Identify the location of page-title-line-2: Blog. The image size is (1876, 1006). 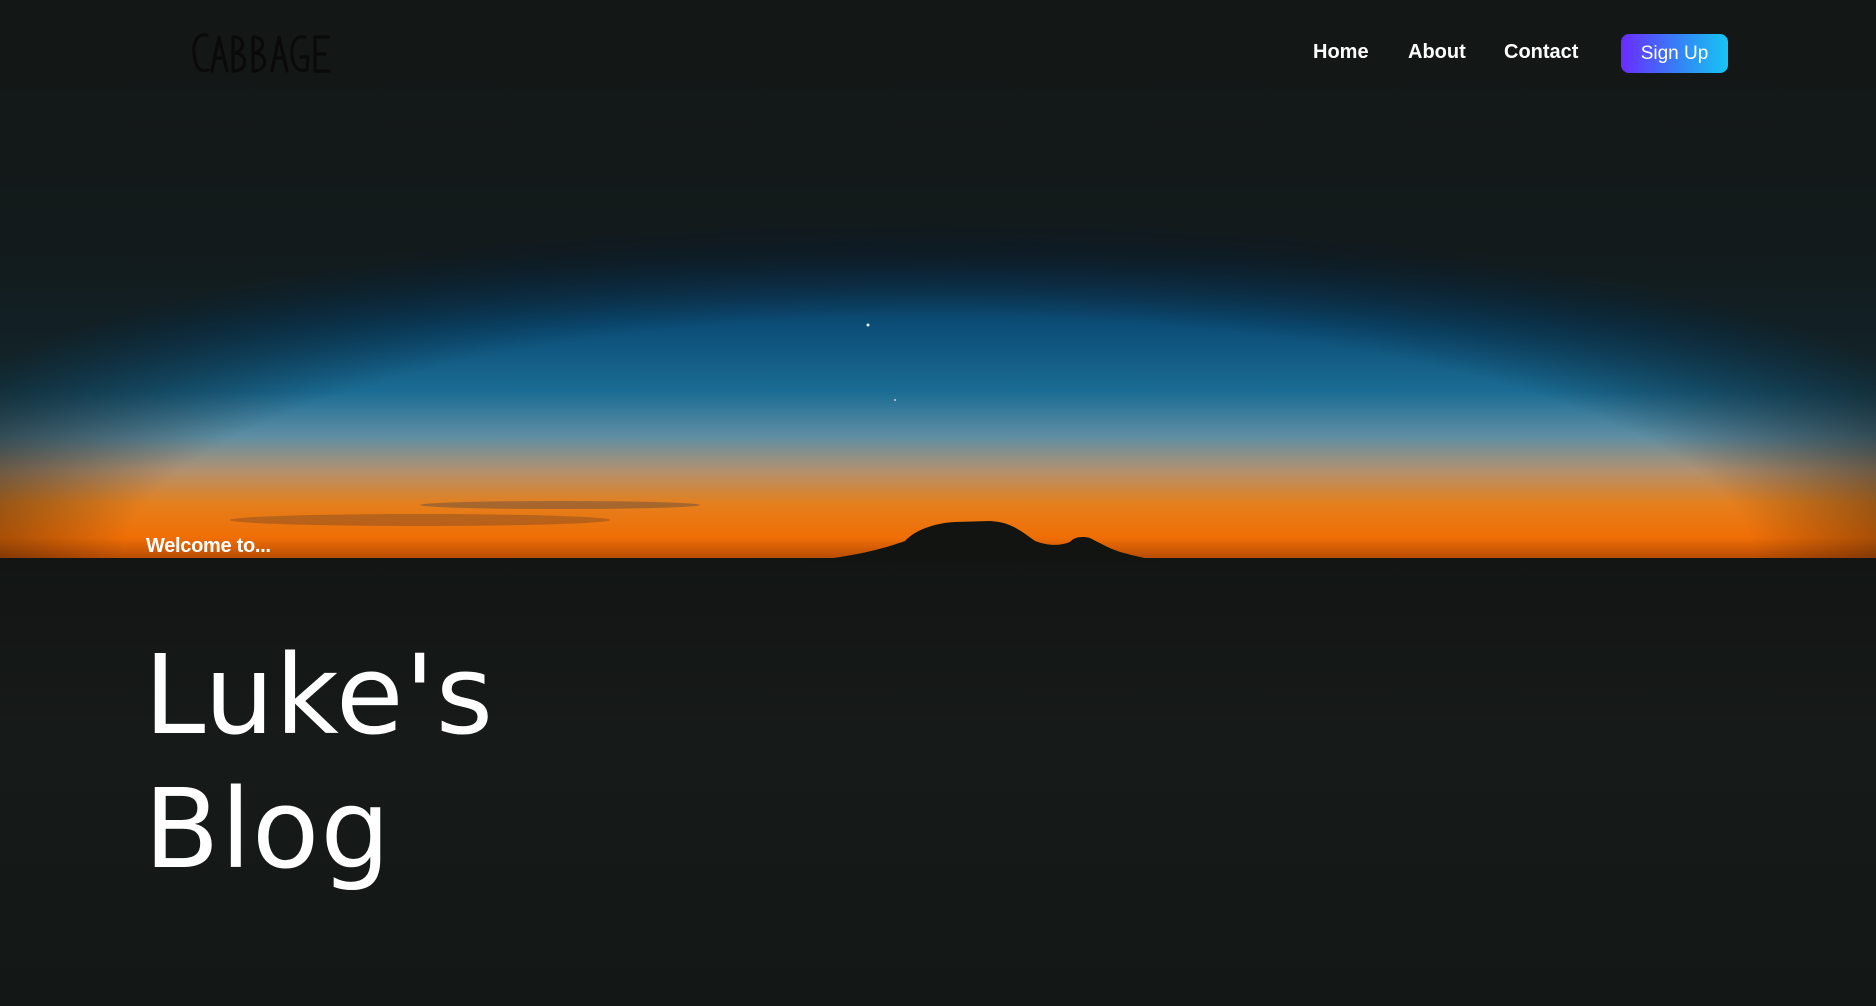
(268, 829).